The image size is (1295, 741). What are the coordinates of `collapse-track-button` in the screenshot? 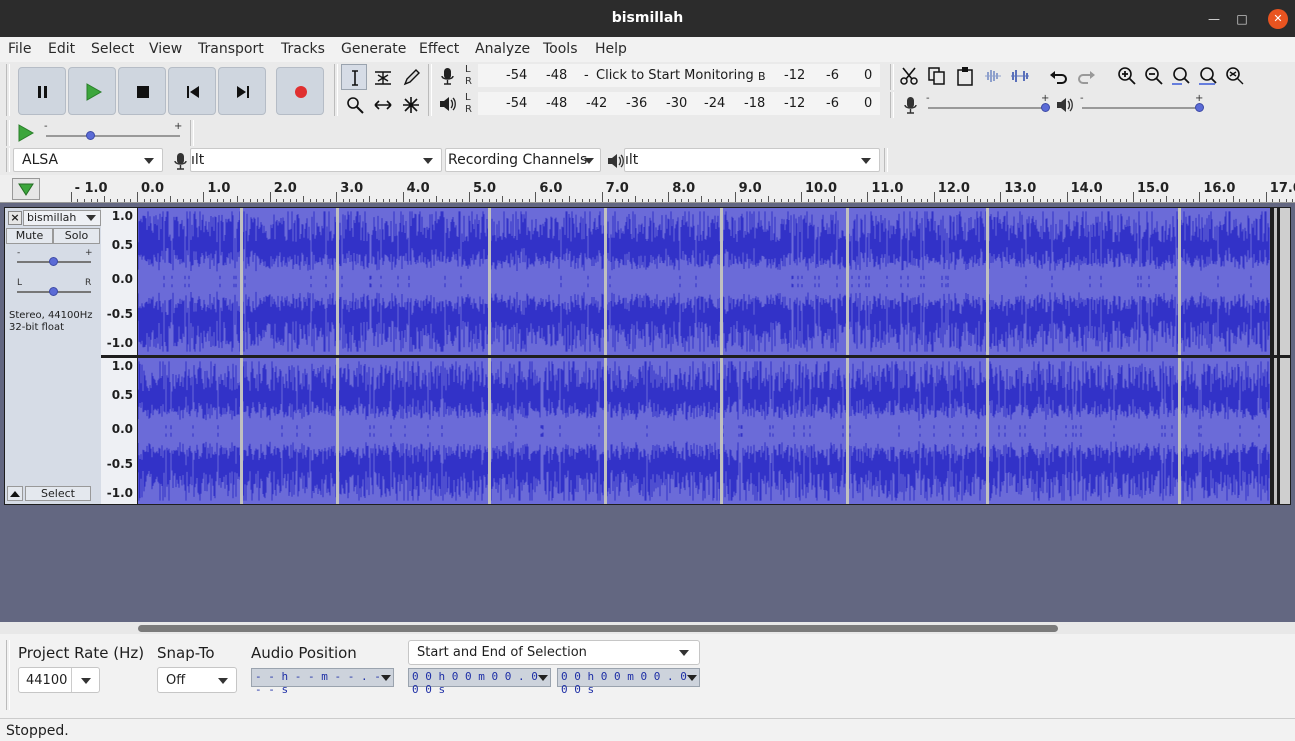 It's located at (15, 493).